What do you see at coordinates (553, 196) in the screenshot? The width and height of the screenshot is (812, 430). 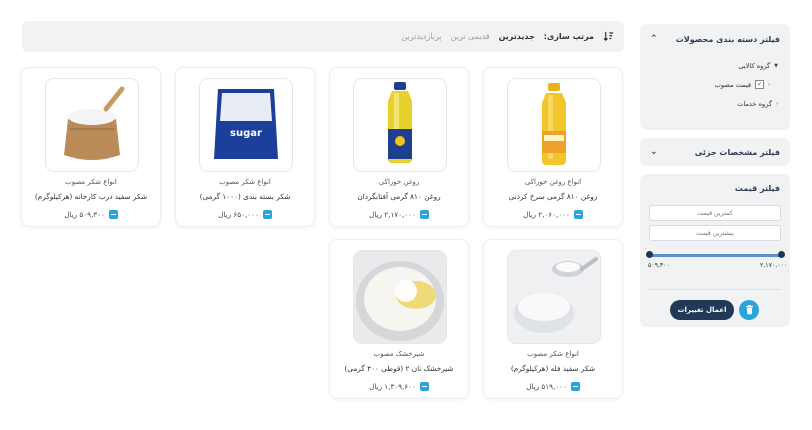 I see `product-name: روغن ۸۱۰ گرمی سرخ کردنی` at bounding box center [553, 196].